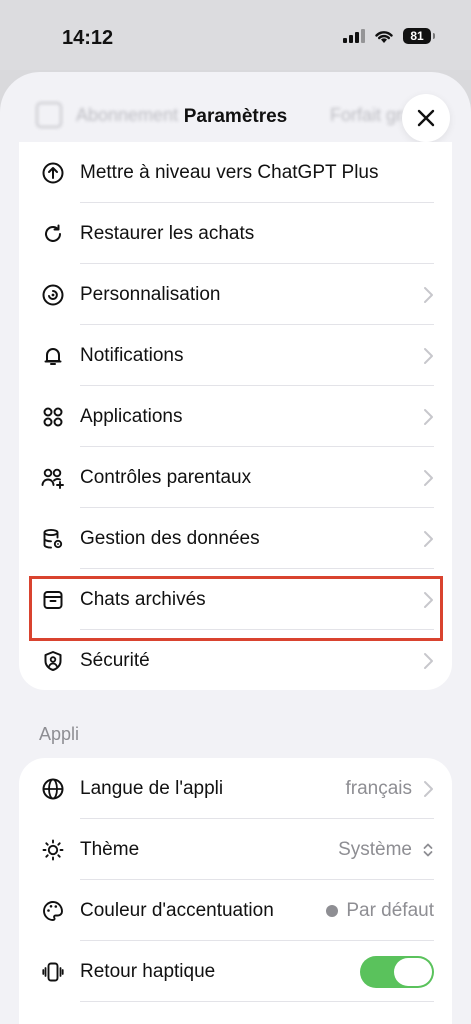 The width and height of the screenshot is (471, 1024). What do you see at coordinates (53, 234) in the screenshot?
I see `refresh-icon` at bounding box center [53, 234].